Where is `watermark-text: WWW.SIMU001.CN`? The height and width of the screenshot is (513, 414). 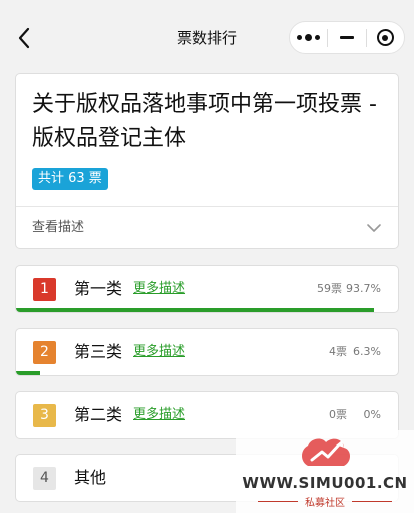 watermark-text: WWW.SIMU001.CN is located at coordinates (325, 483).